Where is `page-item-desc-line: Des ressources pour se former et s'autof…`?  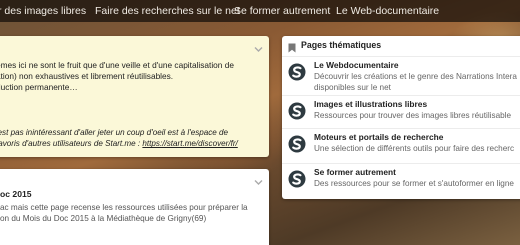 page-item-desc-line: Des ressources pour se former et s'autof… is located at coordinates (414, 183).